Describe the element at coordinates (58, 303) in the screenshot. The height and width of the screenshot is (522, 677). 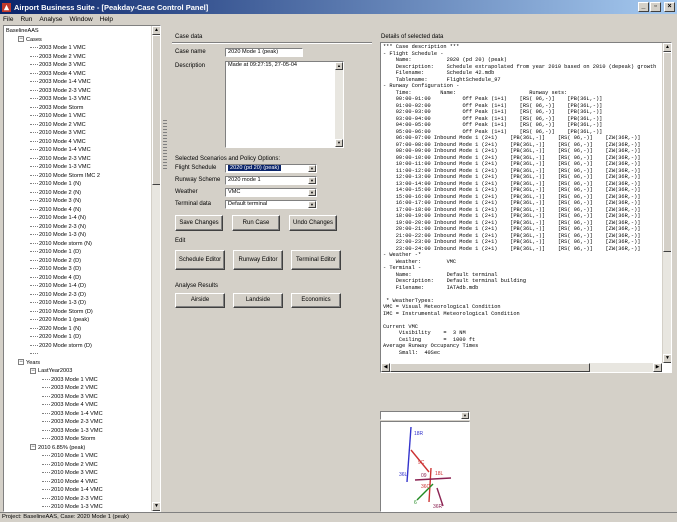
I see `tree-item: 2010 Mode 1-3 (D)` at that location.